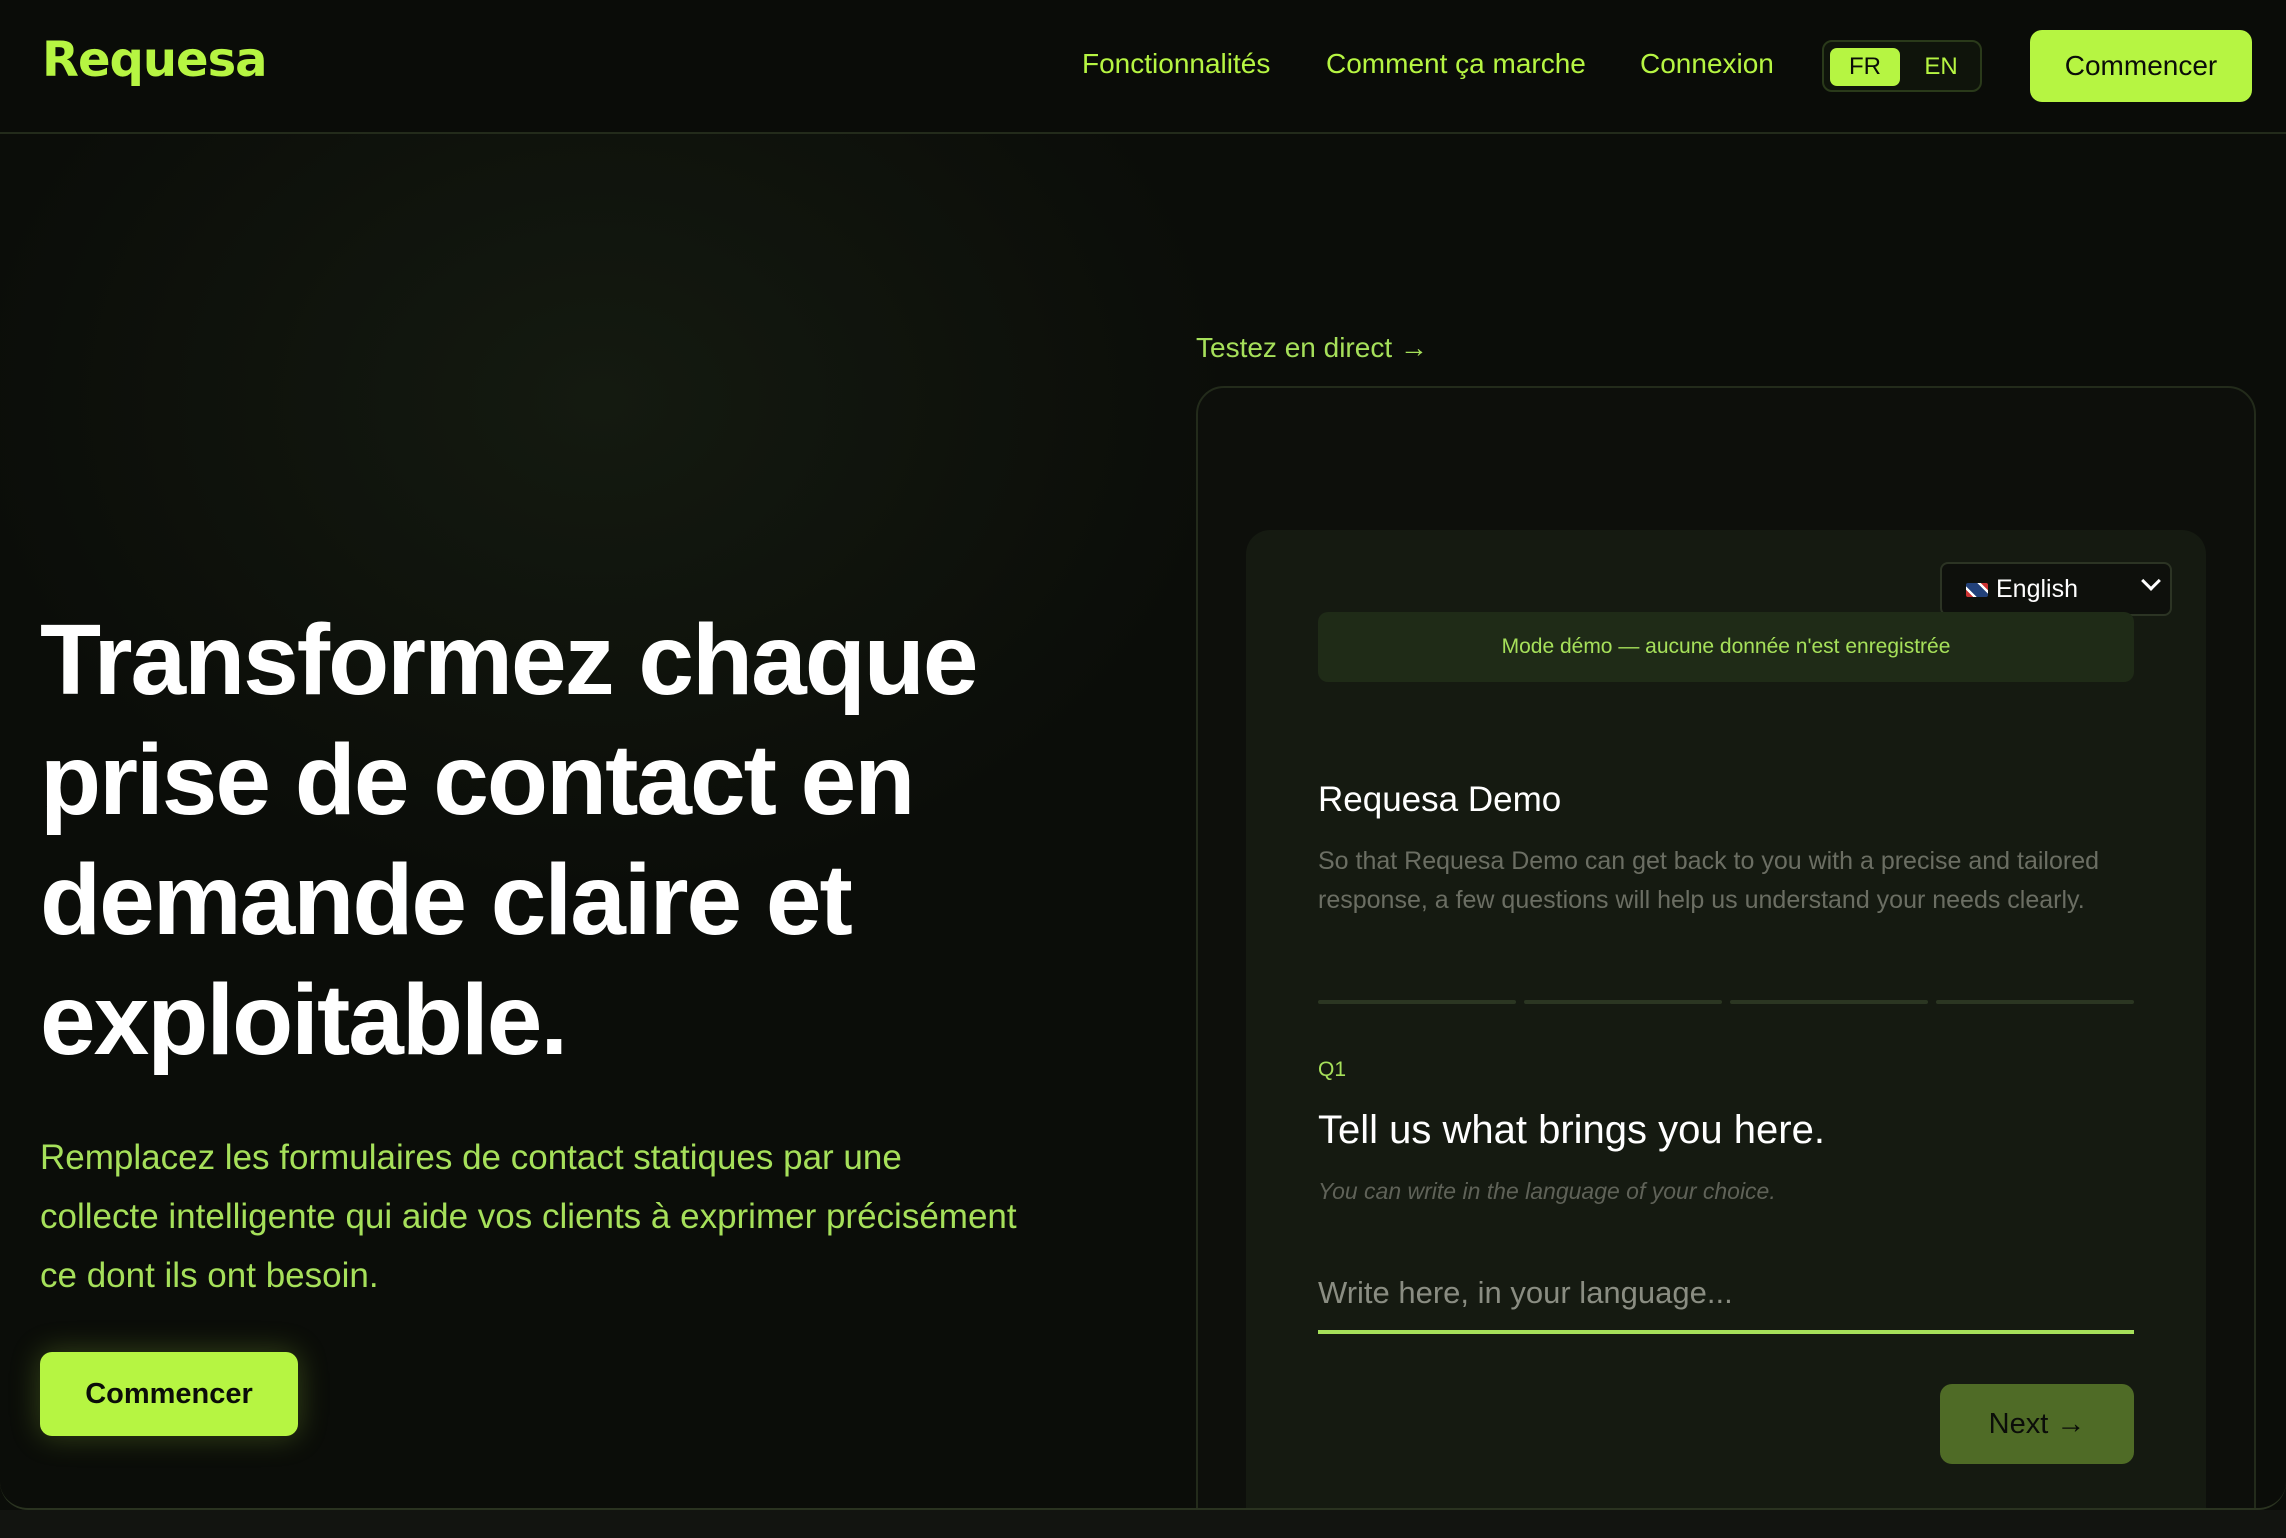 The height and width of the screenshot is (1538, 2286). I want to click on header-cta-button: Commencer, so click(2141, 66).